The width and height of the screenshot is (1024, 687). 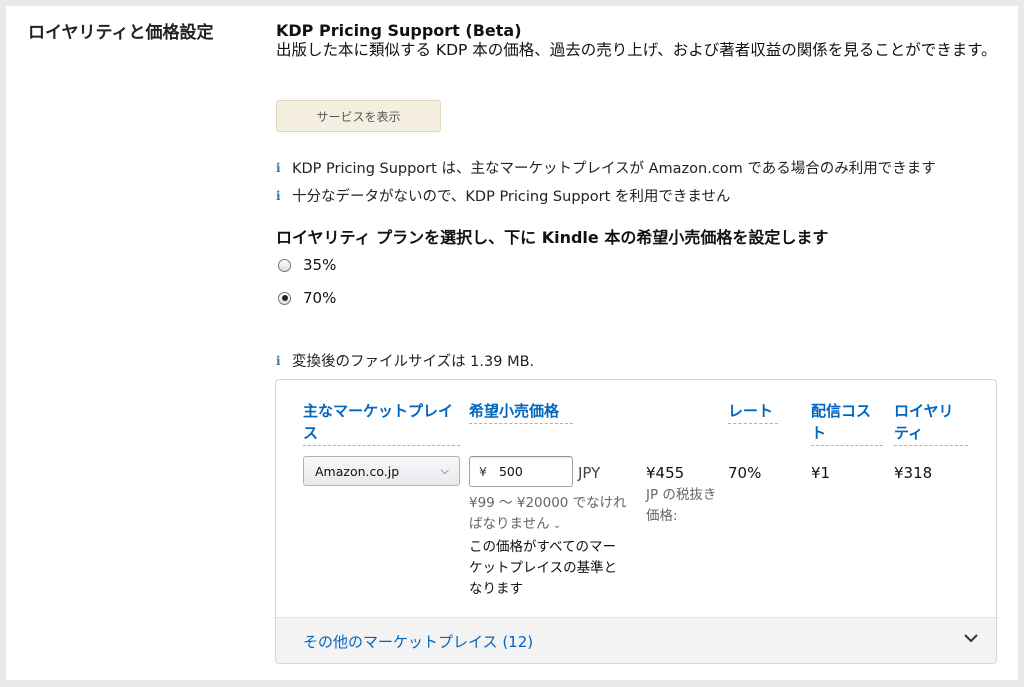 I want to click on section-label: ロイヤリティと価格設定, so click(x=121, y=33).